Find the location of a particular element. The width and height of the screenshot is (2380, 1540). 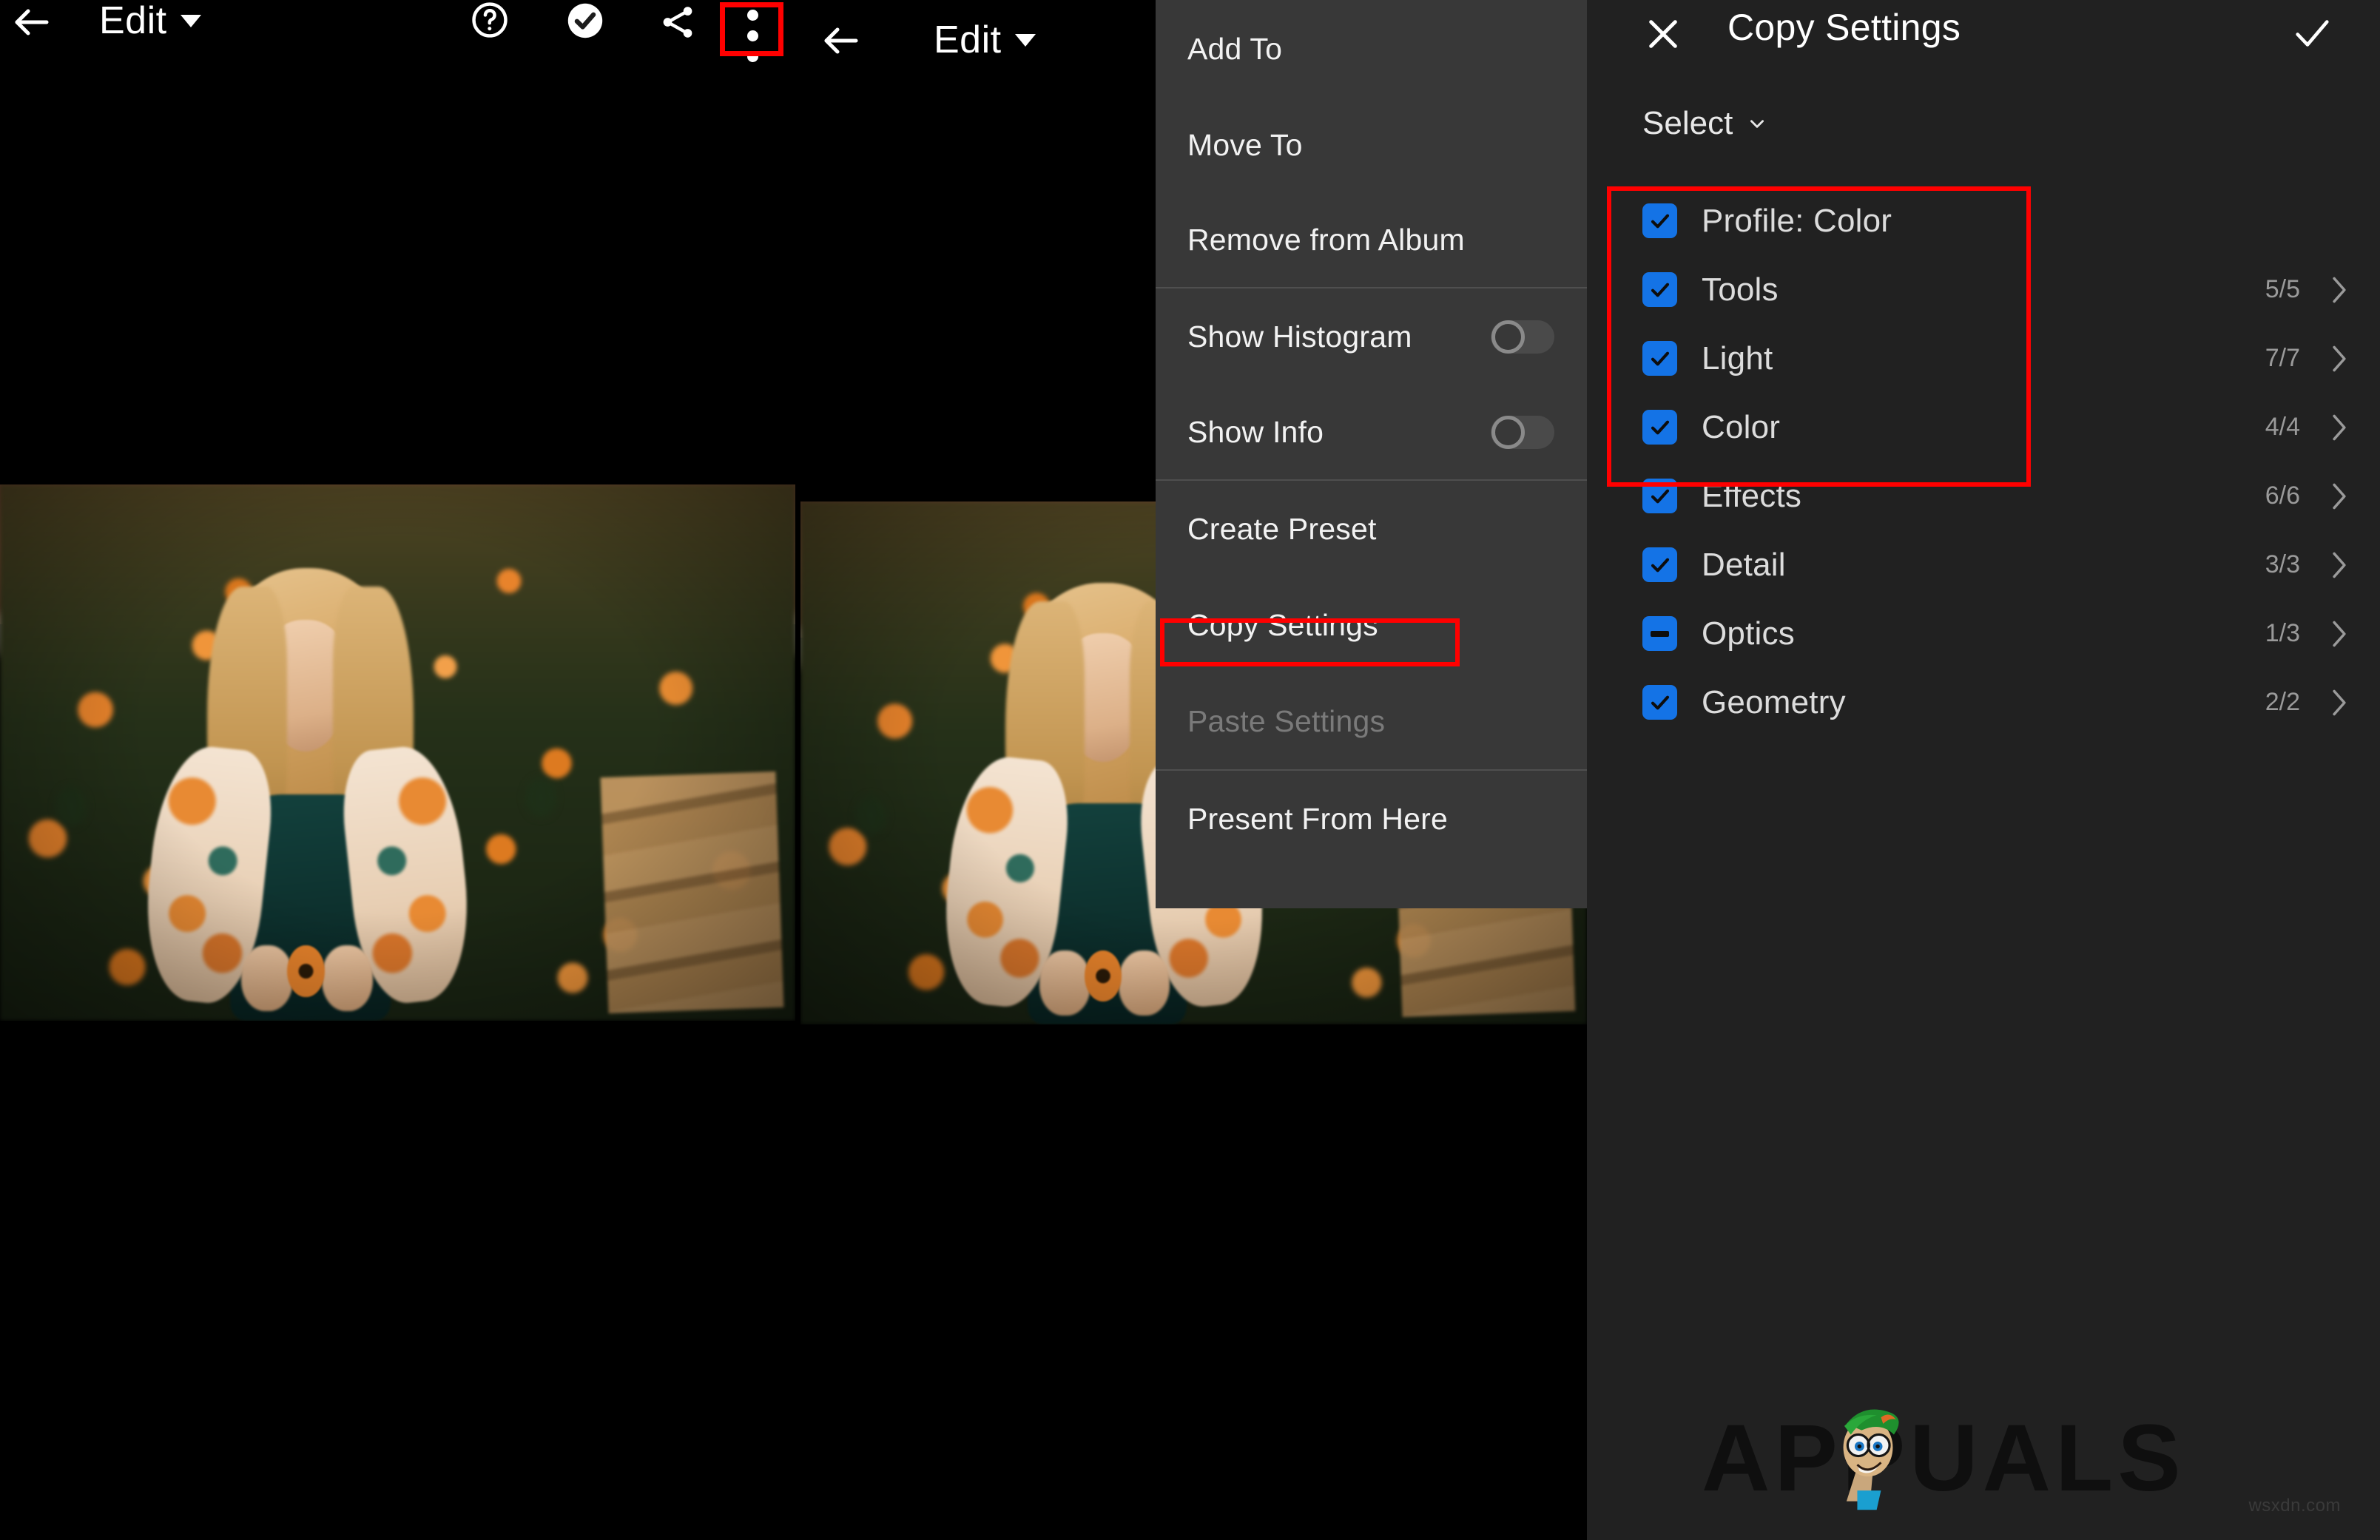

setting-count: 6/6 is located at coordinates (2282, 496).